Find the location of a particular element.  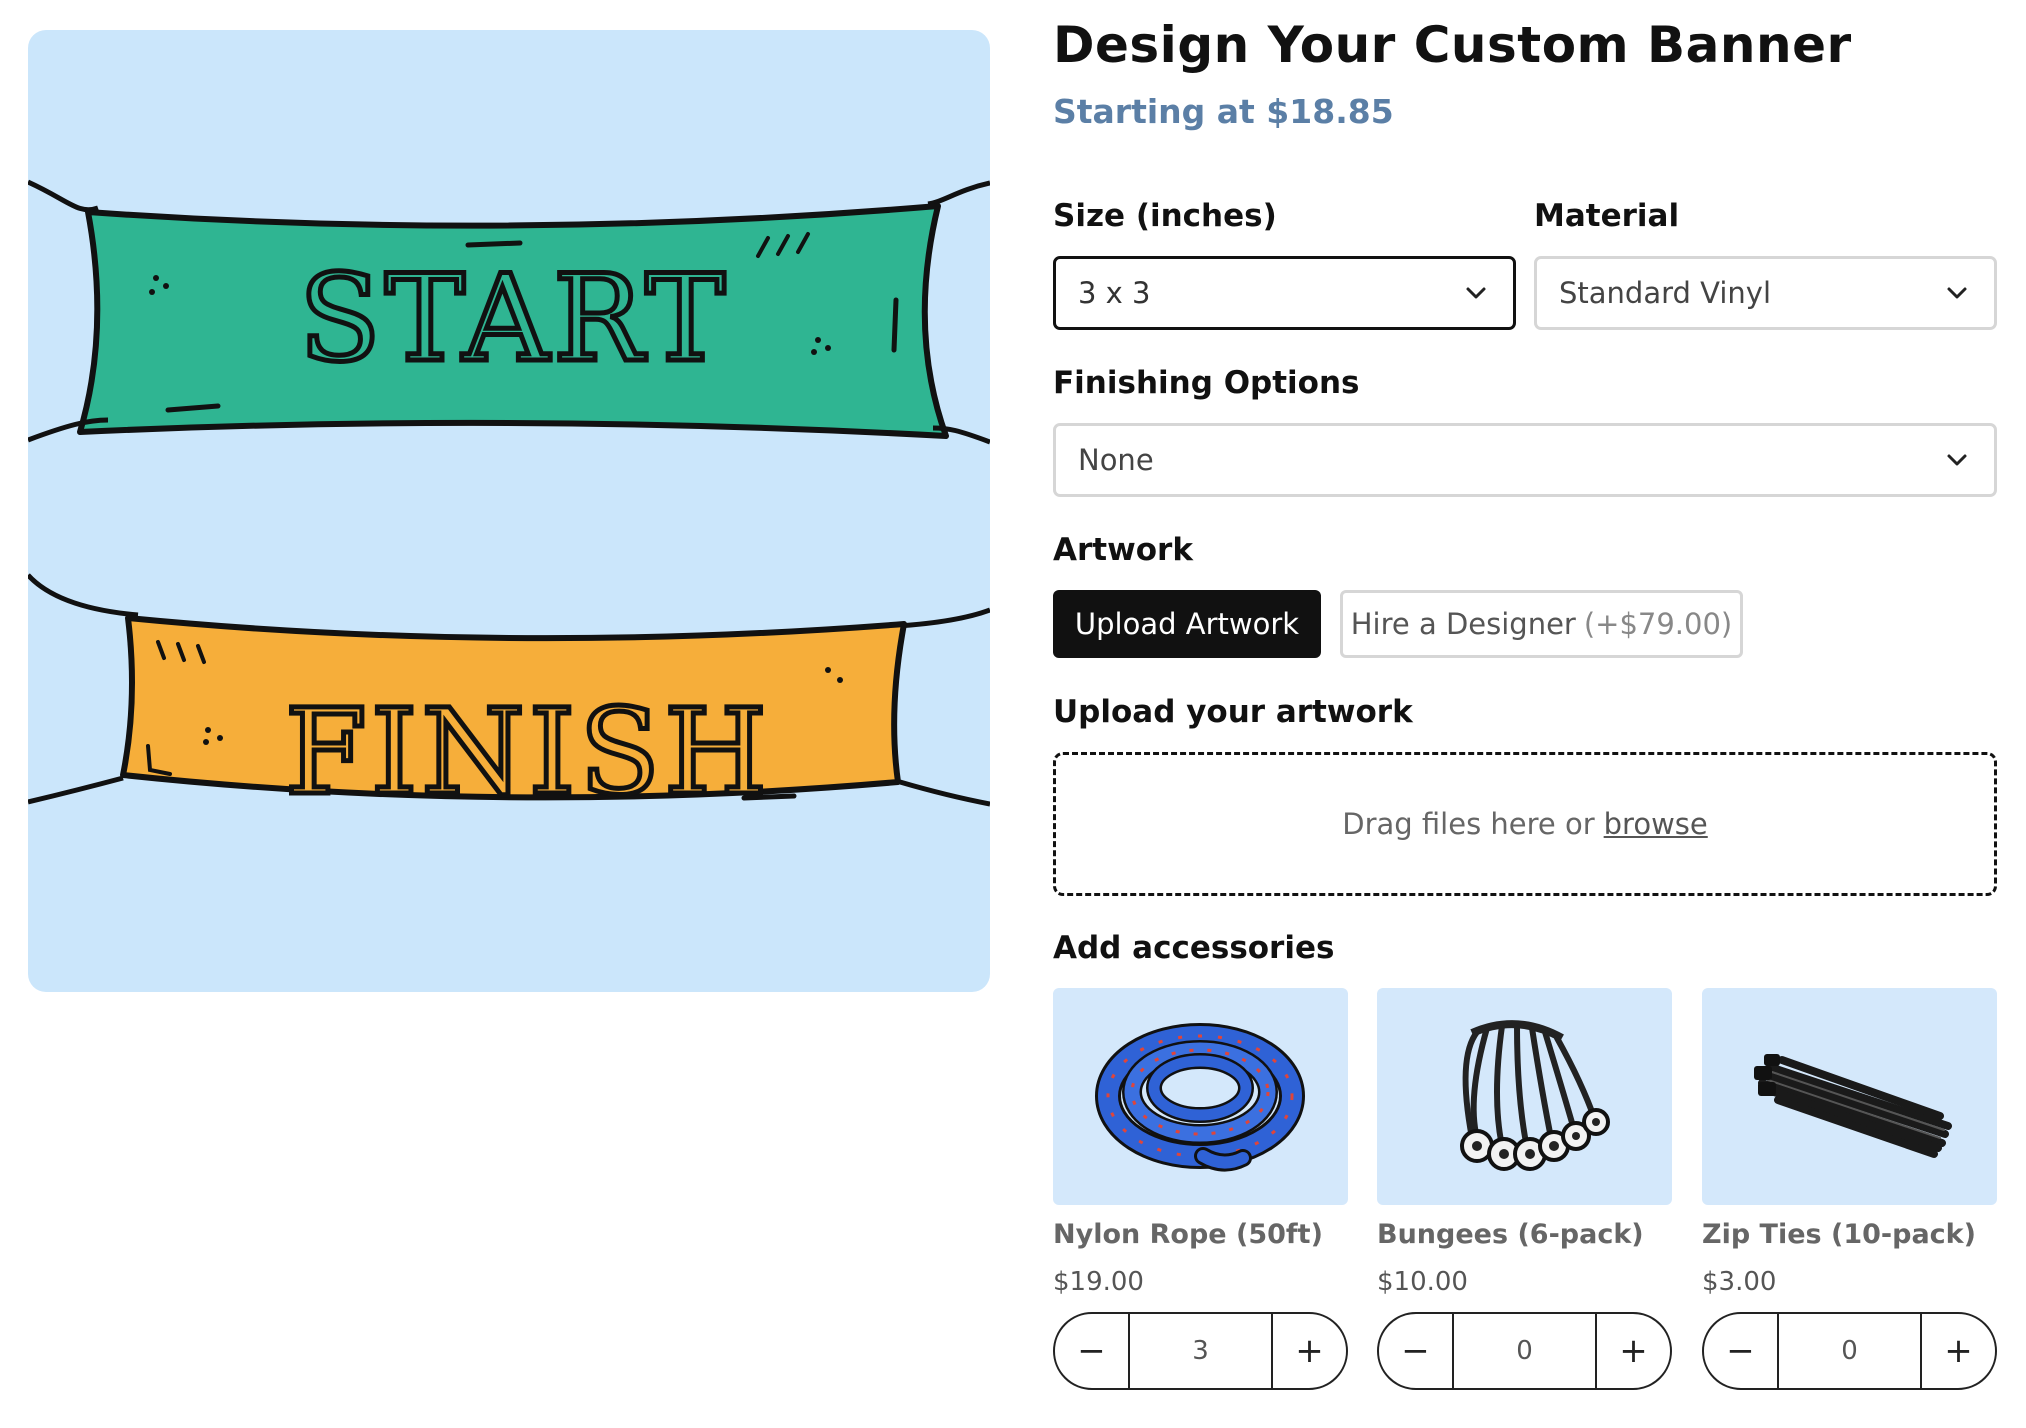

banner-finish-text: FINISH is located at coordinates (528, 752).